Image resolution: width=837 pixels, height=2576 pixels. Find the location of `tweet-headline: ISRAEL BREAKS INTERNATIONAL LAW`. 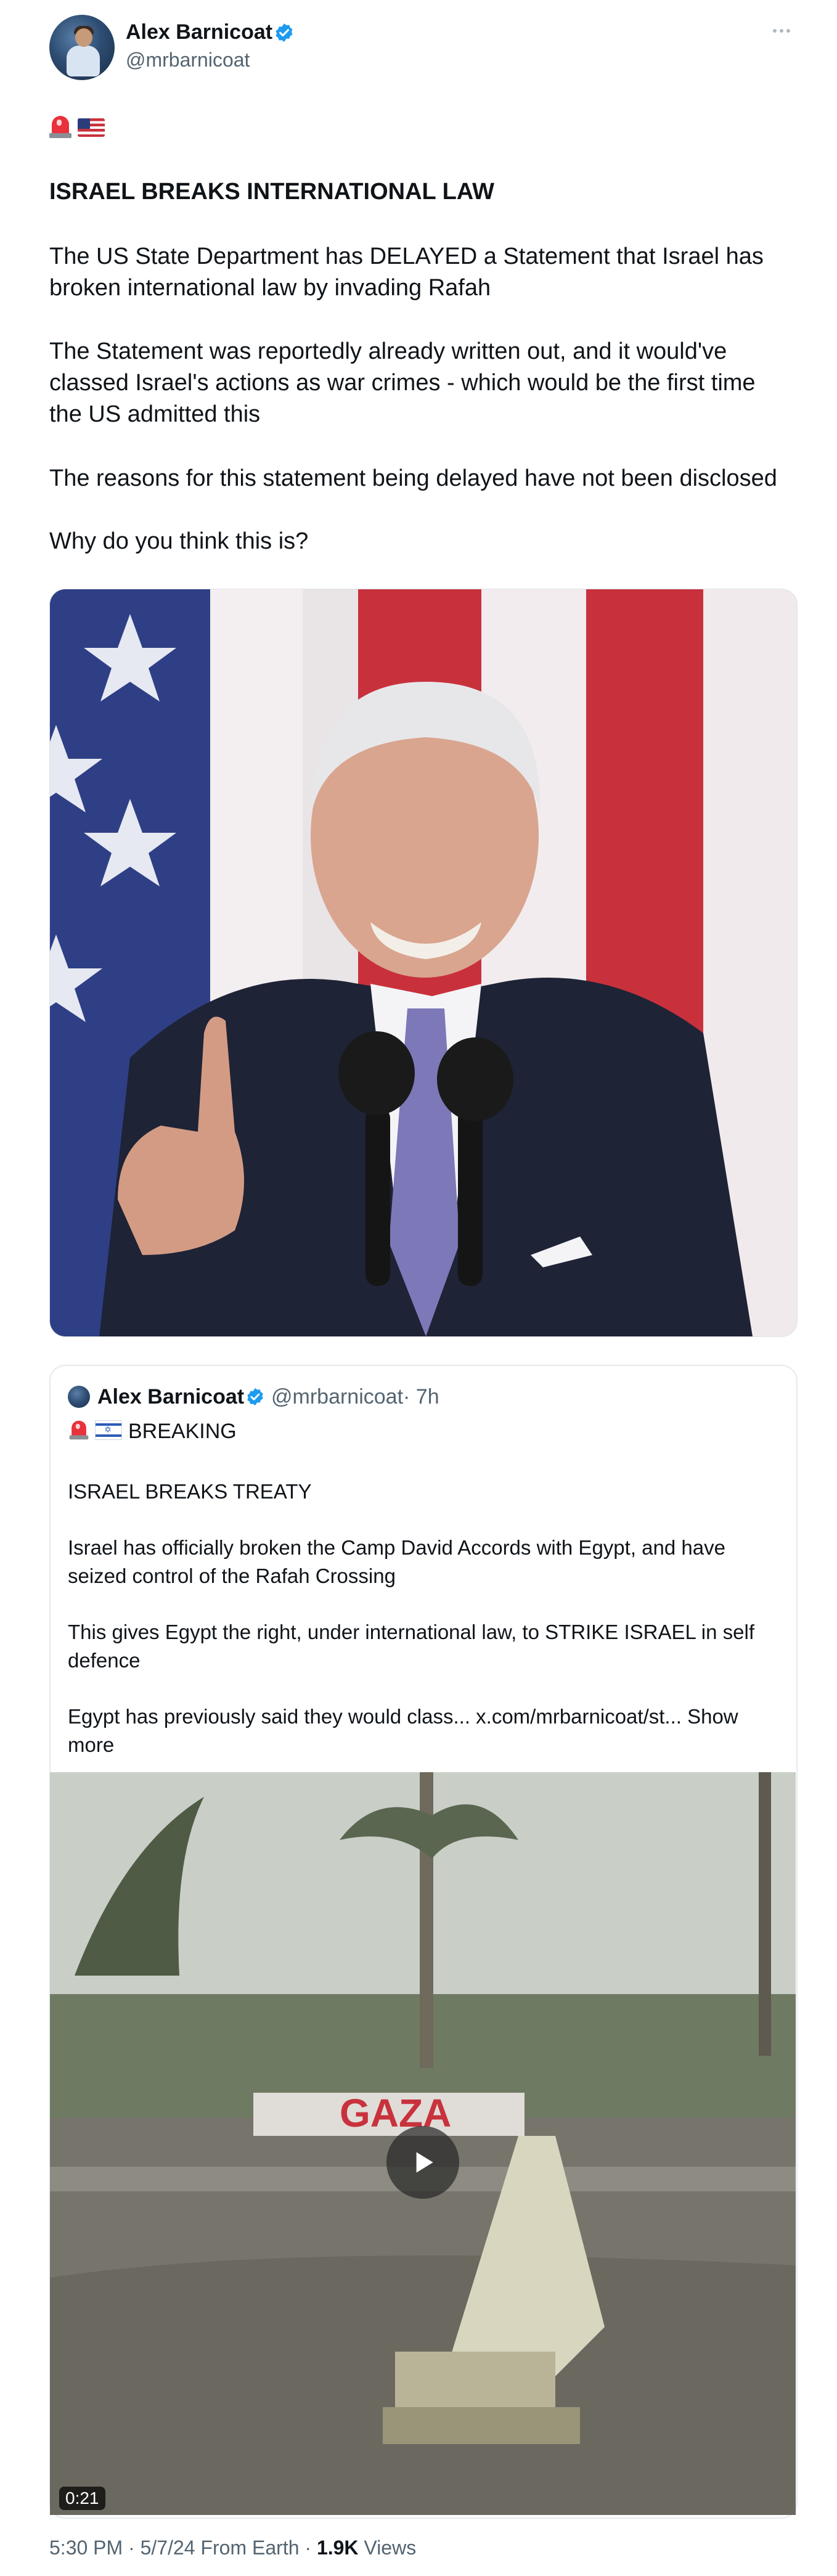

tweet-headline: ISRAEL BREAKS INTERNATIONAL LAW is located at coordinates (272, 192).